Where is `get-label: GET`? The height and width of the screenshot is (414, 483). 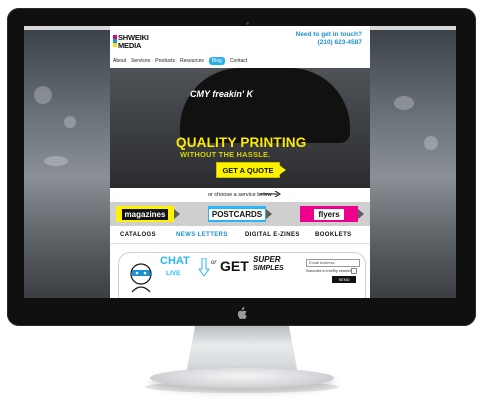
get-label: GET is located at coordinates (234, 266).